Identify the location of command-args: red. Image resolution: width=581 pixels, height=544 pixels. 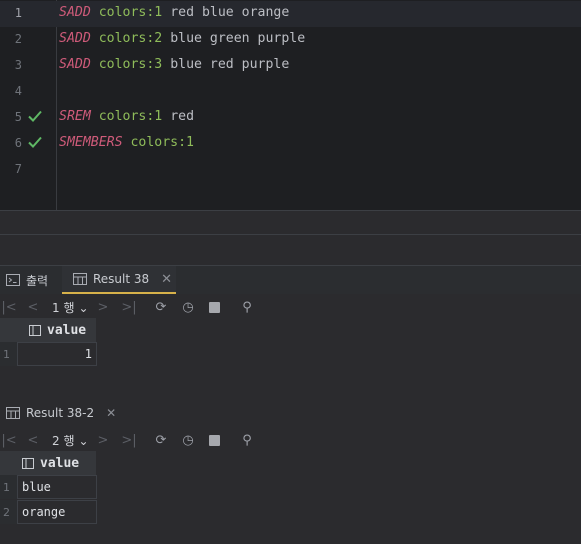
(178, 116).